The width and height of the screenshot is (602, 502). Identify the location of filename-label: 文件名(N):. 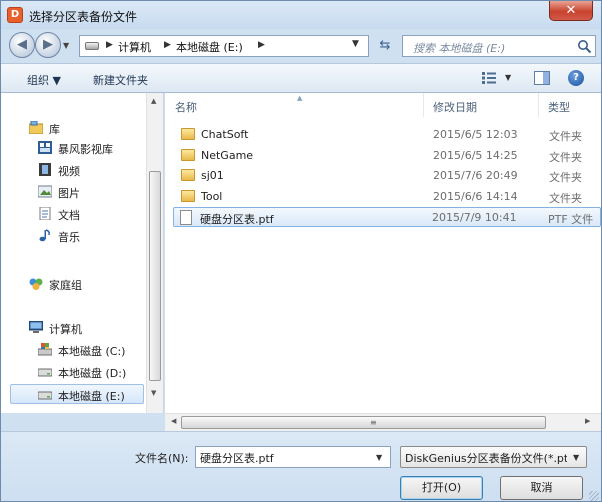
(162, 458).